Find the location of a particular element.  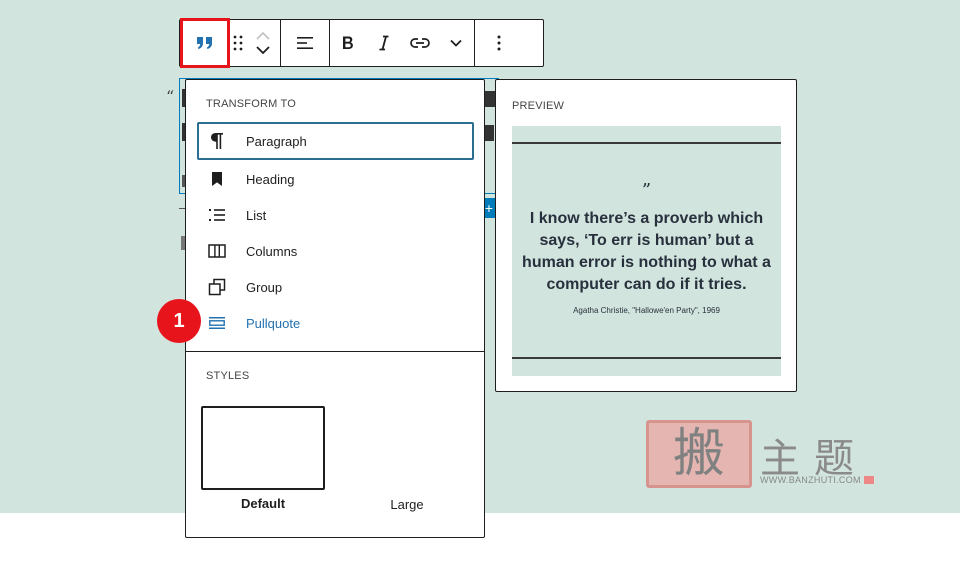

more-vertical-icon is located at coordinates (499, 43).